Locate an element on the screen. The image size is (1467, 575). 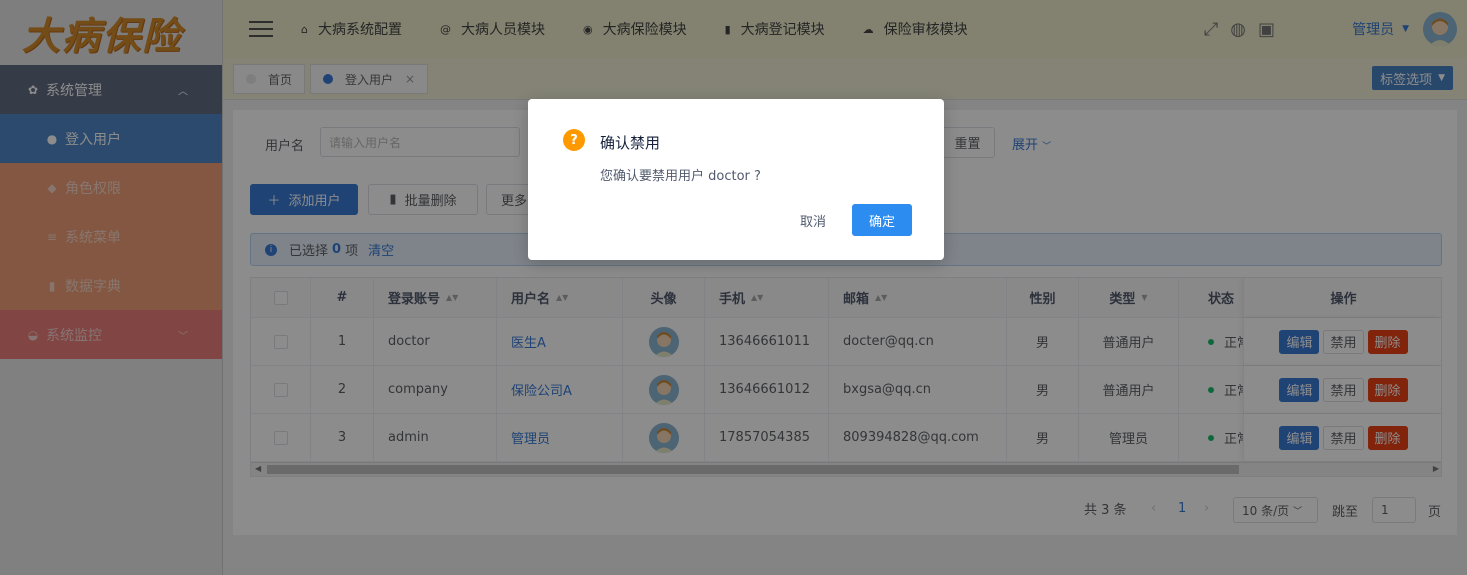
confirm-disable-modal: ? 确认禁用 您确认要禁用用户 doctor ? 取消 确定 is located at coordinates (736, 179).